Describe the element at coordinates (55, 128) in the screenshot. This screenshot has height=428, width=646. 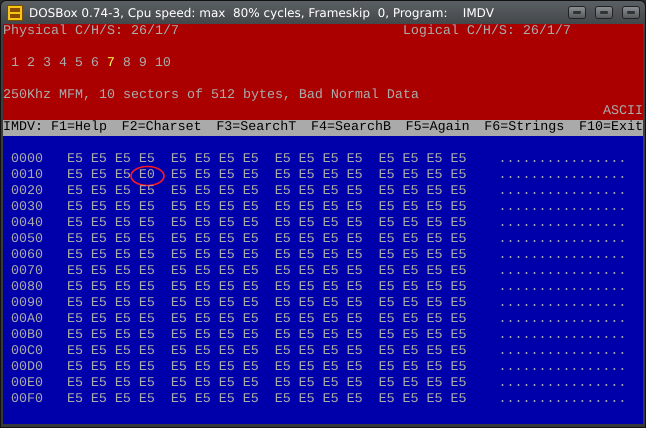
I see `function-key: IMDV: F1=Help` at that location.